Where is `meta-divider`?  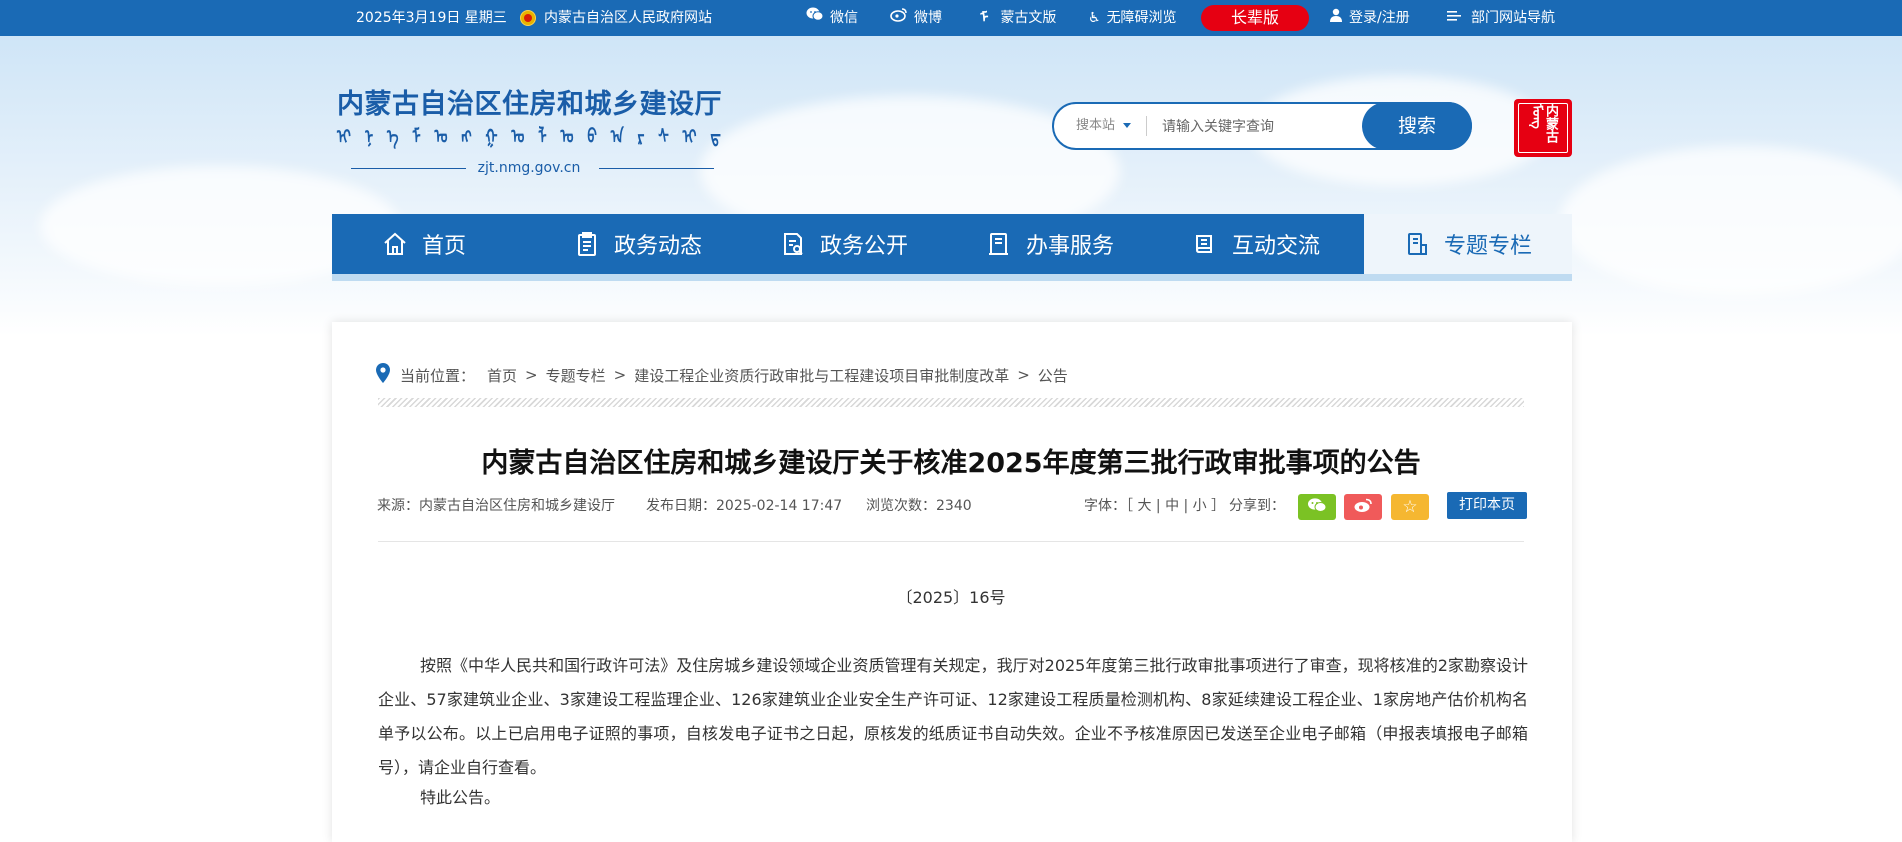 meta-divider is located at coordinates (951, 541).